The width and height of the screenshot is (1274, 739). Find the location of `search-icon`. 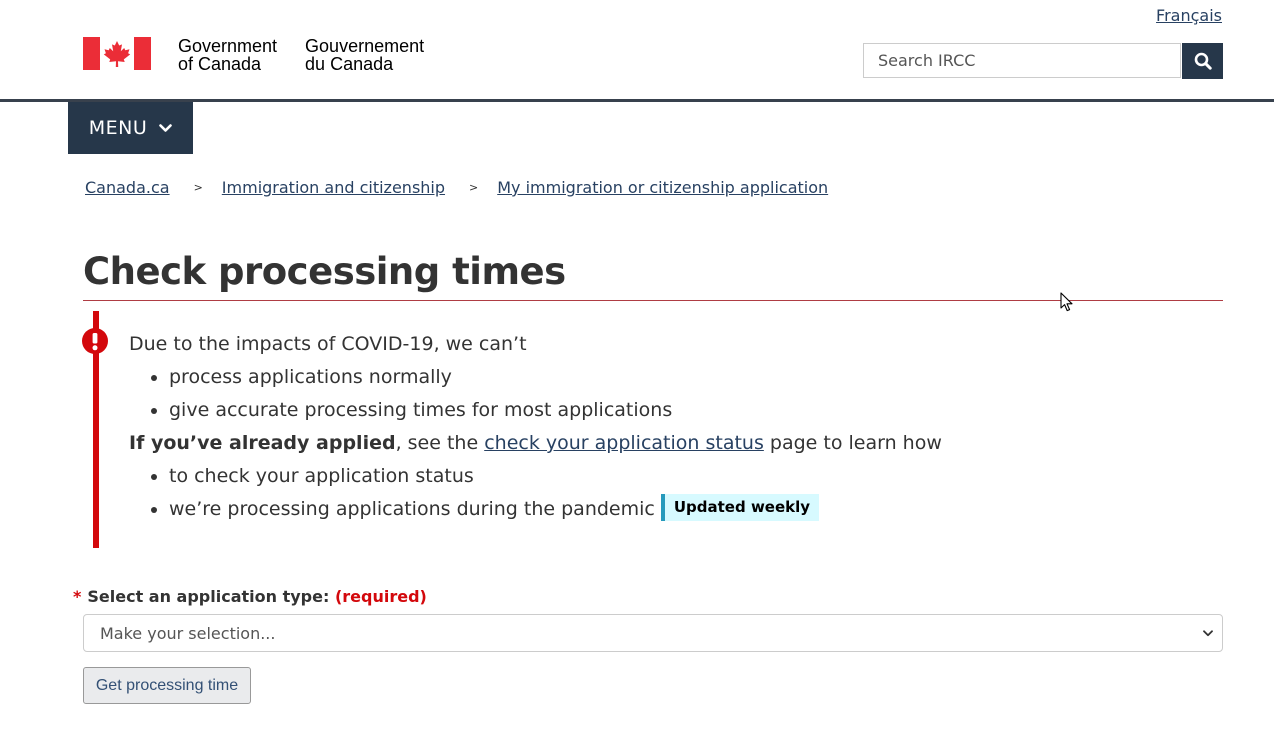

search-icon is located at coordinates (1203, 61).